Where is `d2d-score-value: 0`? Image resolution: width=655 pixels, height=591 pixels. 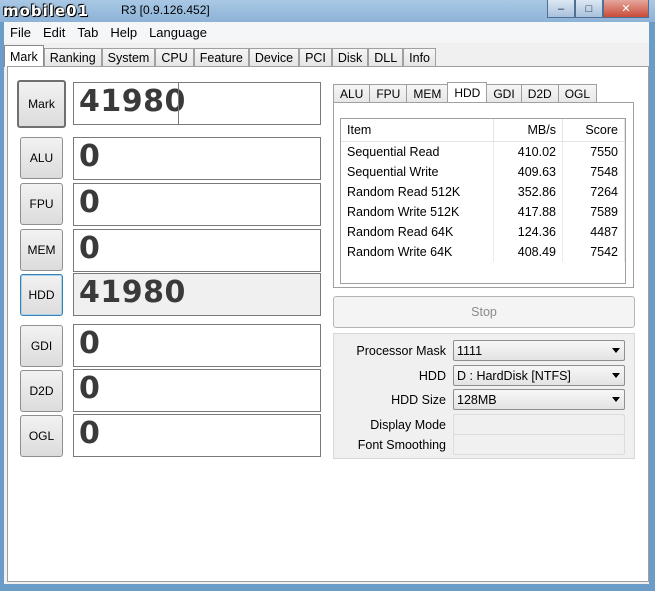 d2d-score-value: 0 is located at coordinates (90, 388).